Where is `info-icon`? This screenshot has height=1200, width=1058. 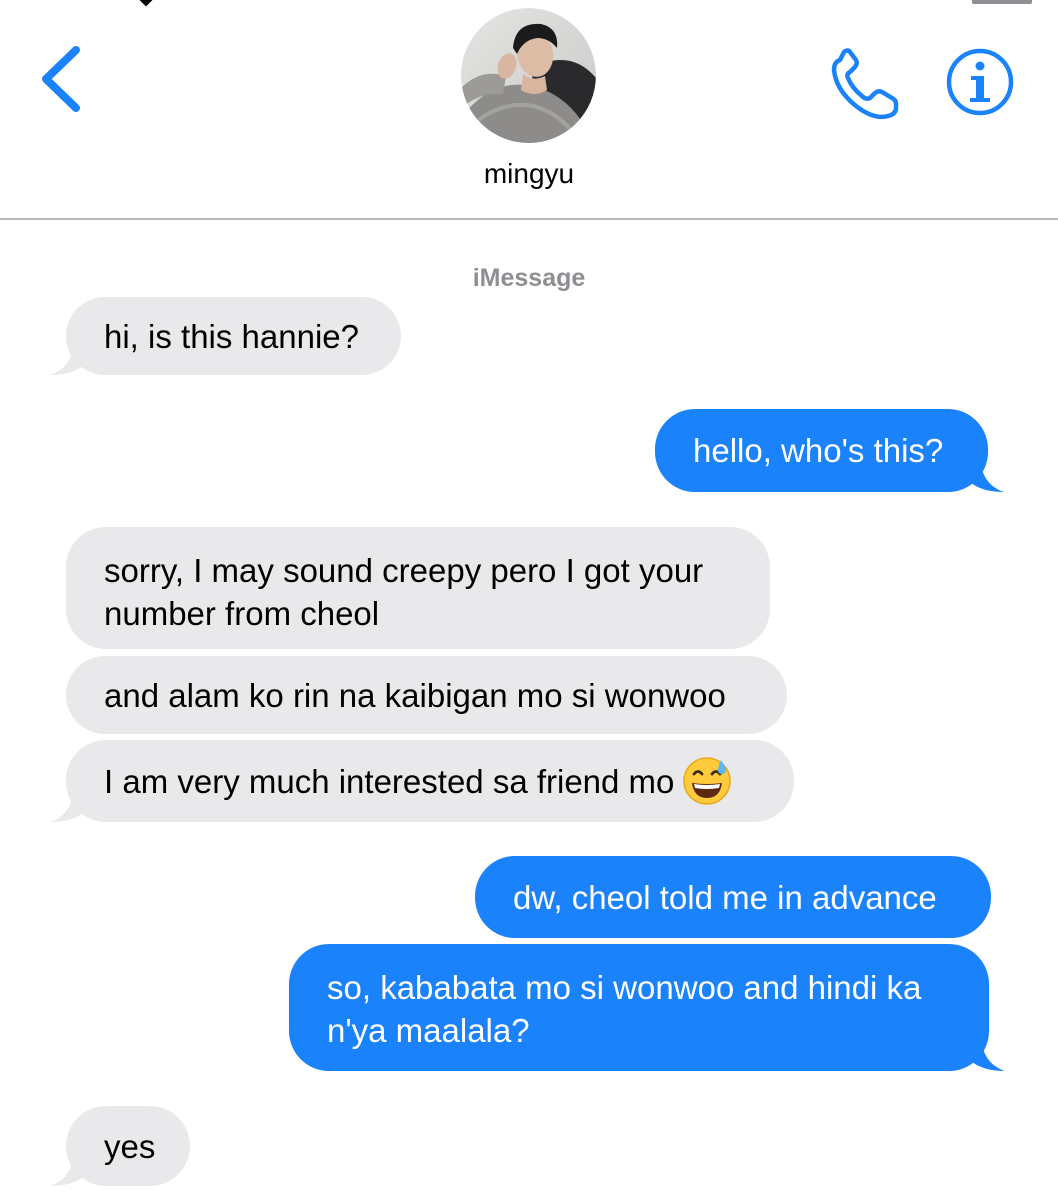 info-icon is located at coordinates (980, 82).